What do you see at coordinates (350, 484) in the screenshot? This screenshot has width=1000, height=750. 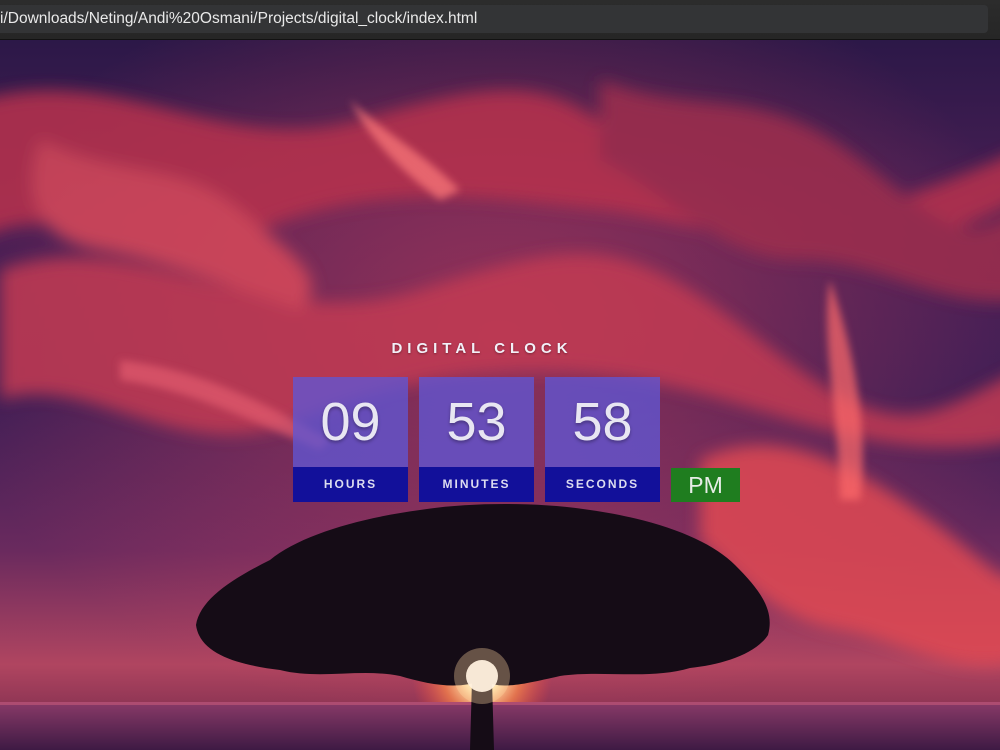 I see `hours-label: HOURS` at bounding box center [350, 484].